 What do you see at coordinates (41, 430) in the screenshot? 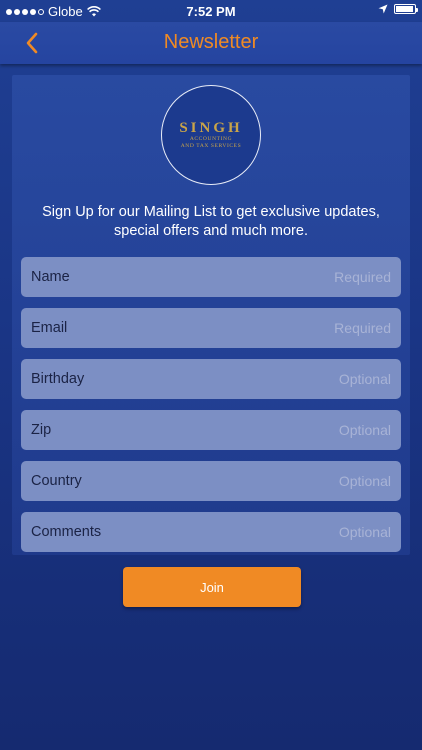
I see `zip-label: Zip` at bounding box center [41, 430].